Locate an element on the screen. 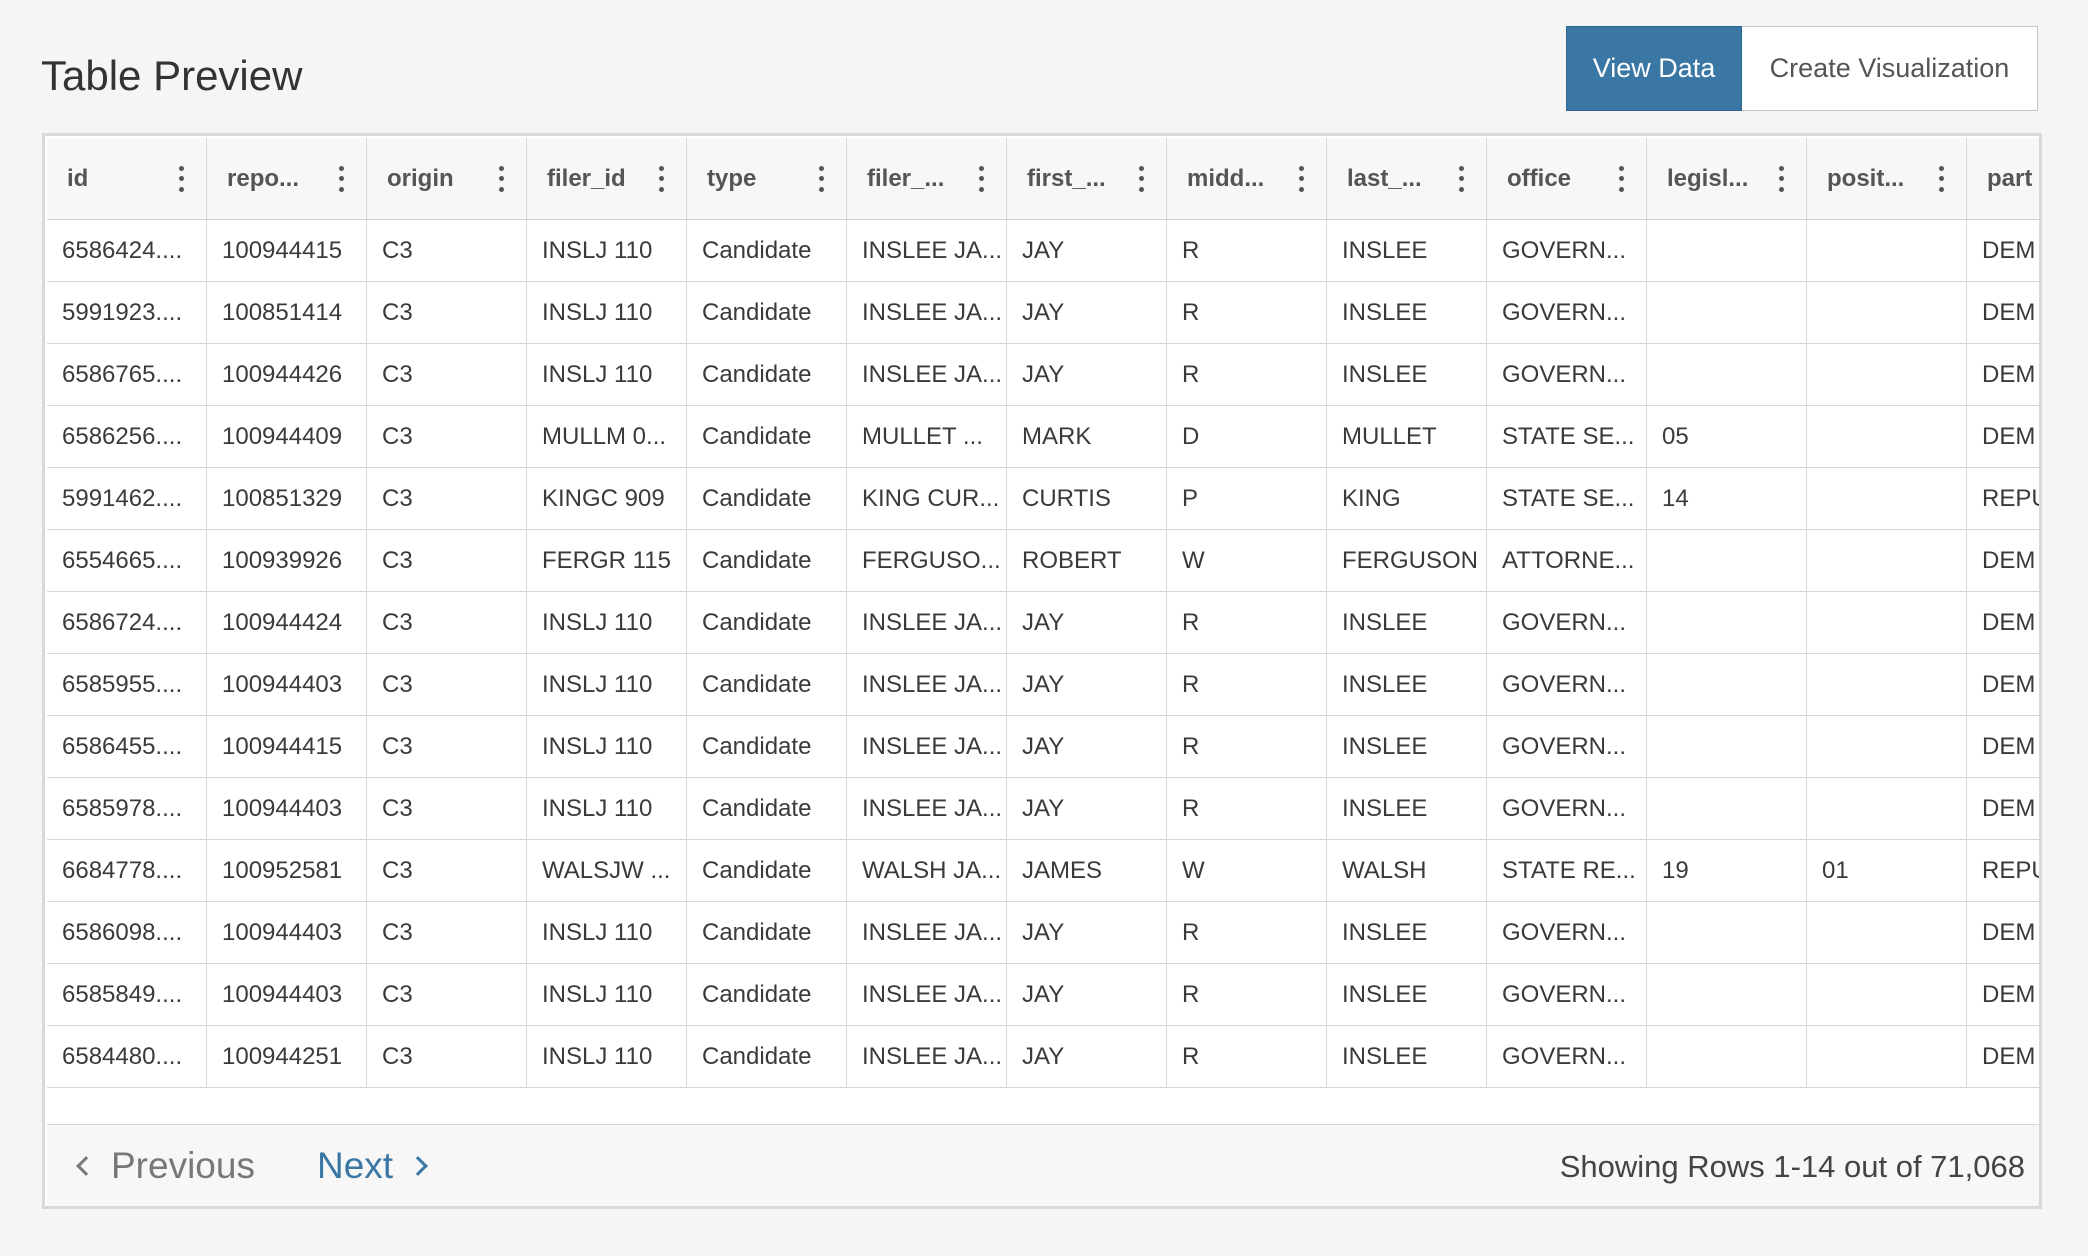  column-header: filer_id is located at coordinates (607, 178).